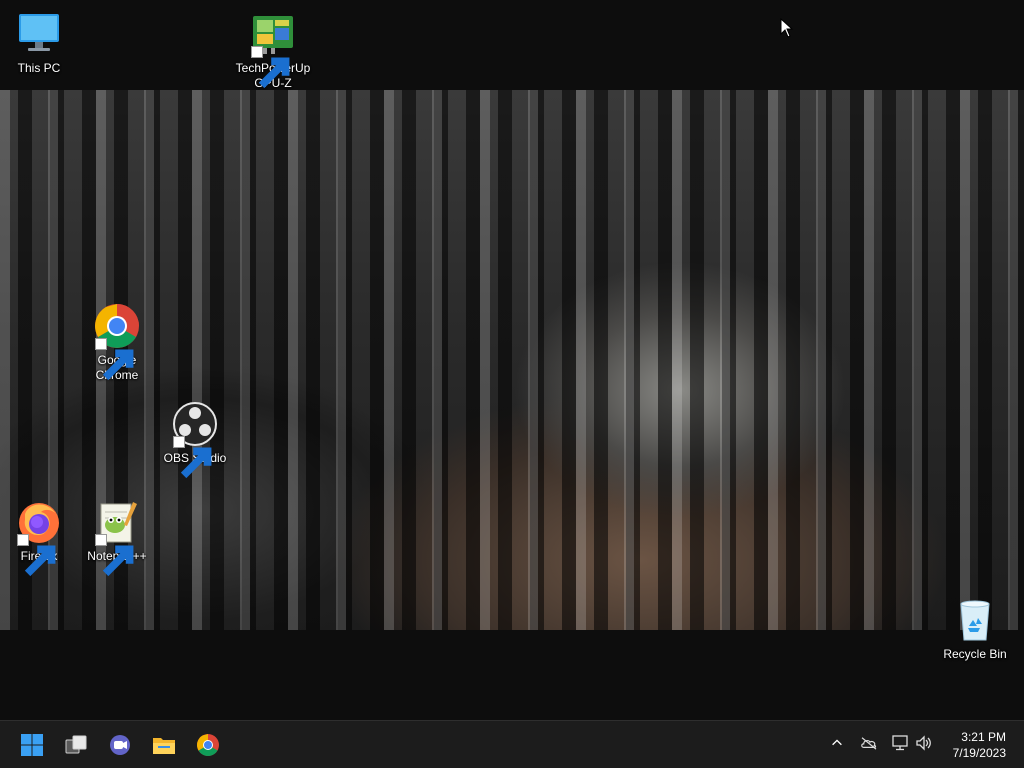  I want to click on desktop-icon-obs-studio: OBS Studio, so click(195, 439).